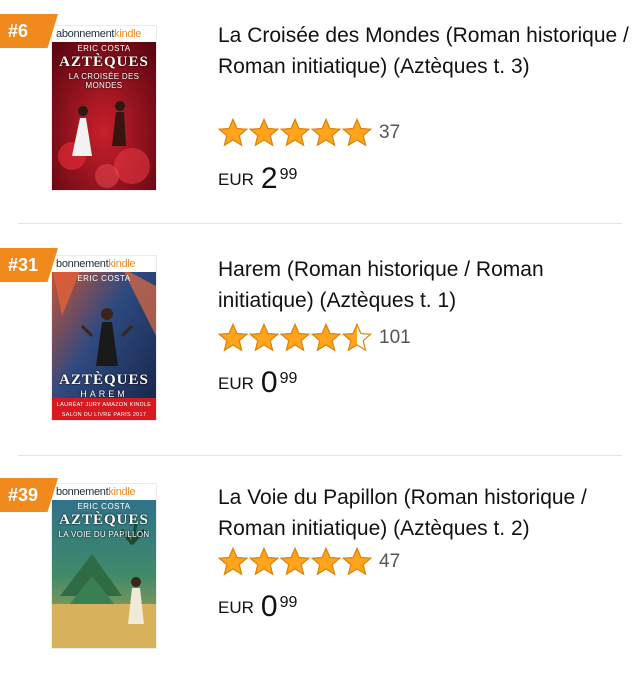 This screenshot has height=685, width=640. I want to click on rating-row: 47, so click(309, 562).